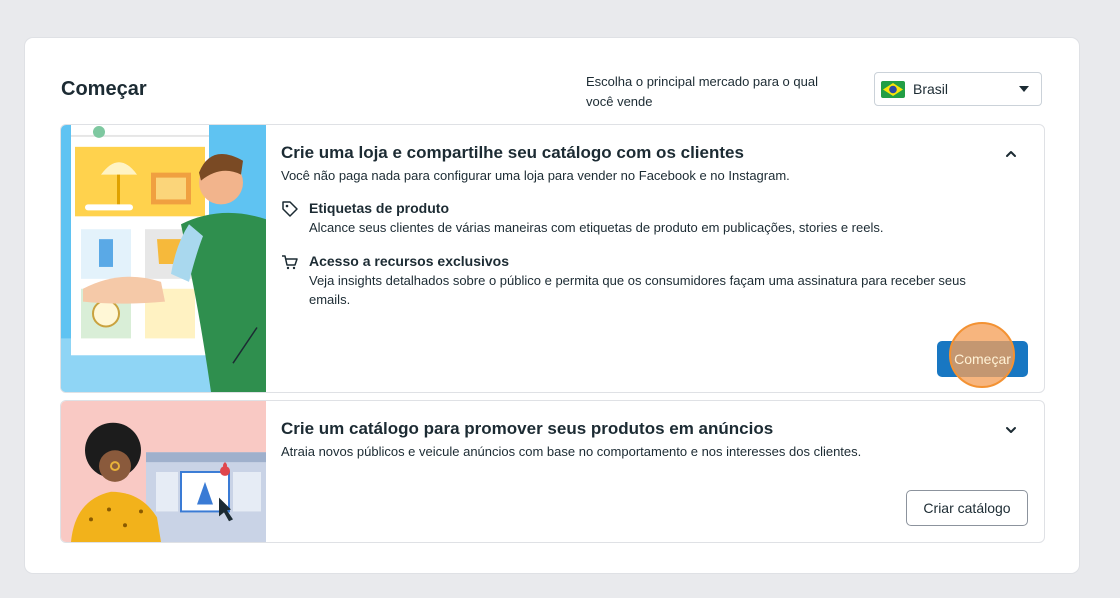 The width and height of the screenshot is (1120, 598). What do you see at coordinates (958, 89) in the screenshot?
I see `market-dropdown: Brasil` at bounding box center [958, 89].